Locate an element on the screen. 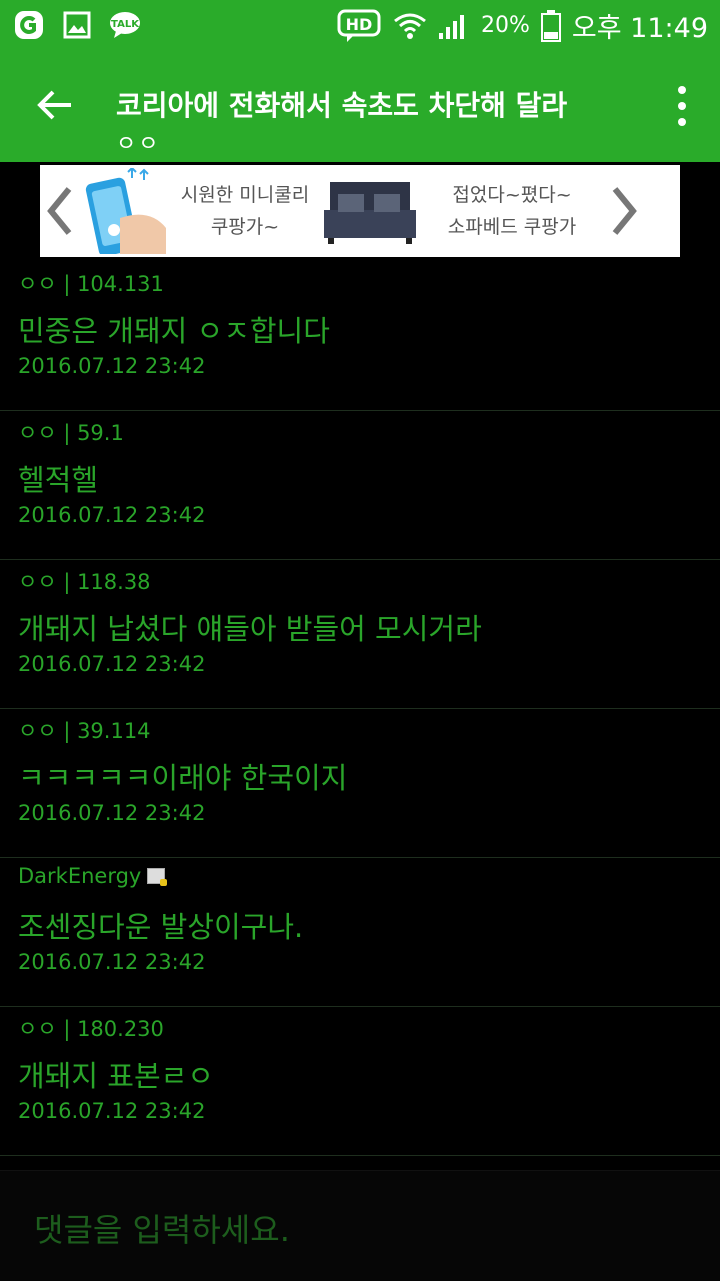  page-title: 코리아에 전화해서 속초도 차단해 달라 is located at coordinates (342, 105).